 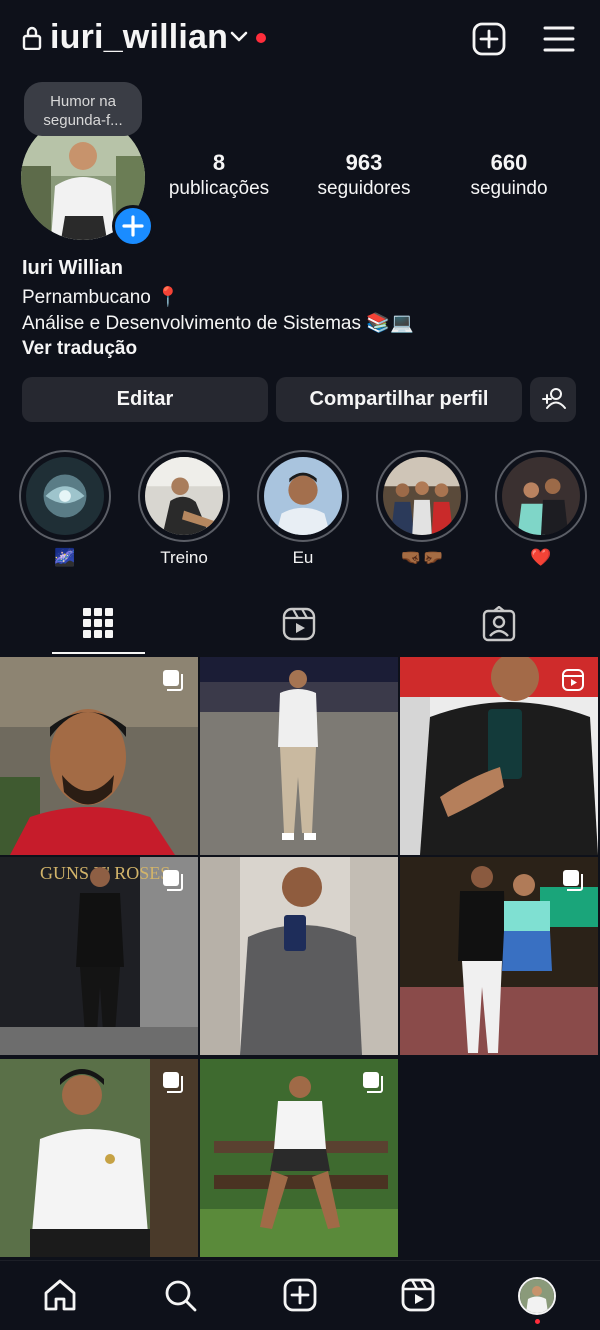 I want to click on add-post-icon, so click(x=489, y=39).